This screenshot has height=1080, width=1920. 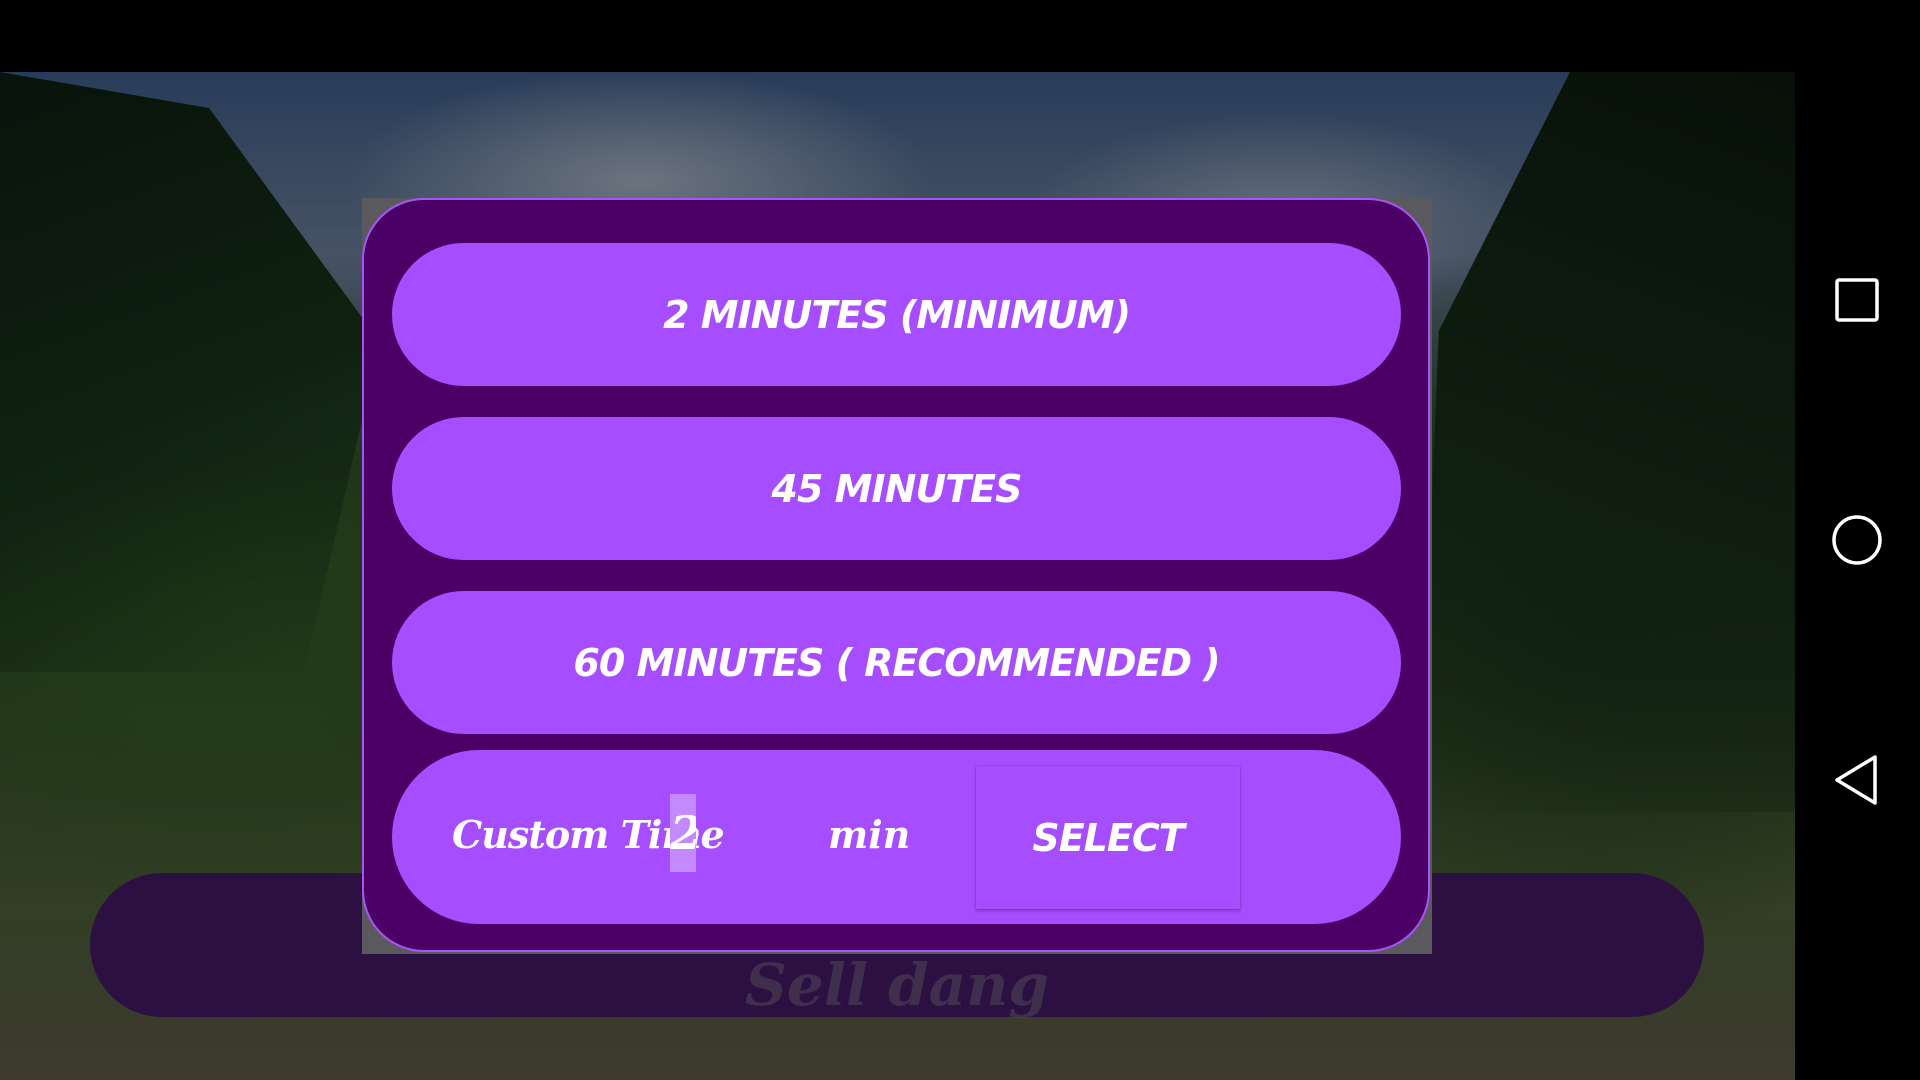 I want to click on home-icon, so click(x=1857, y=540).